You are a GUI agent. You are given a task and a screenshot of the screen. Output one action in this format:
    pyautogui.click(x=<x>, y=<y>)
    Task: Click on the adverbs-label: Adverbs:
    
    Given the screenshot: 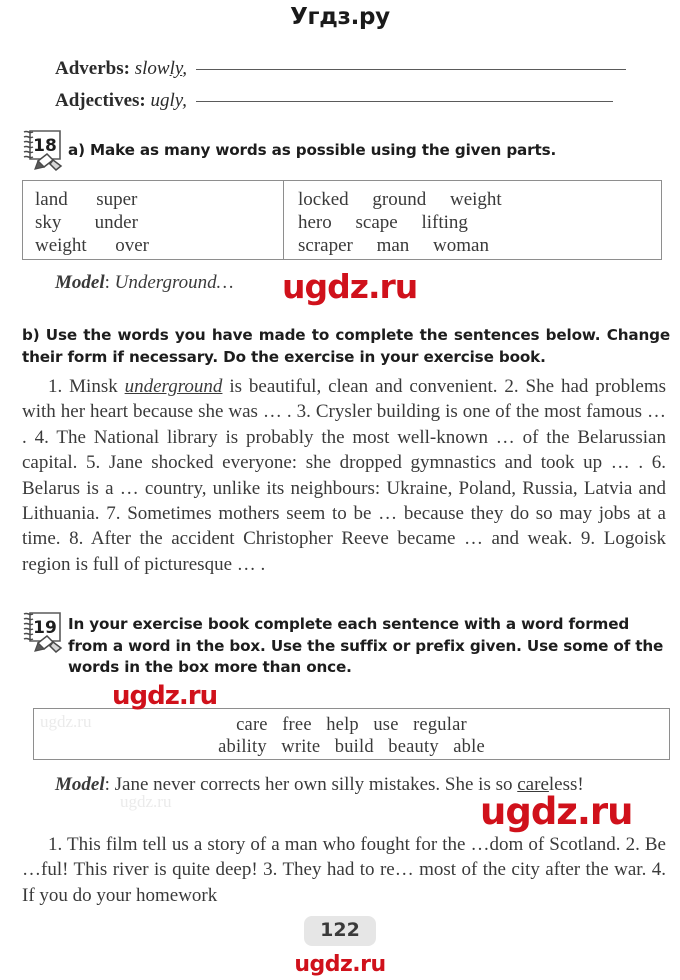 What is the action you would take?
    pyautogui.click(x=92, y=68)
    